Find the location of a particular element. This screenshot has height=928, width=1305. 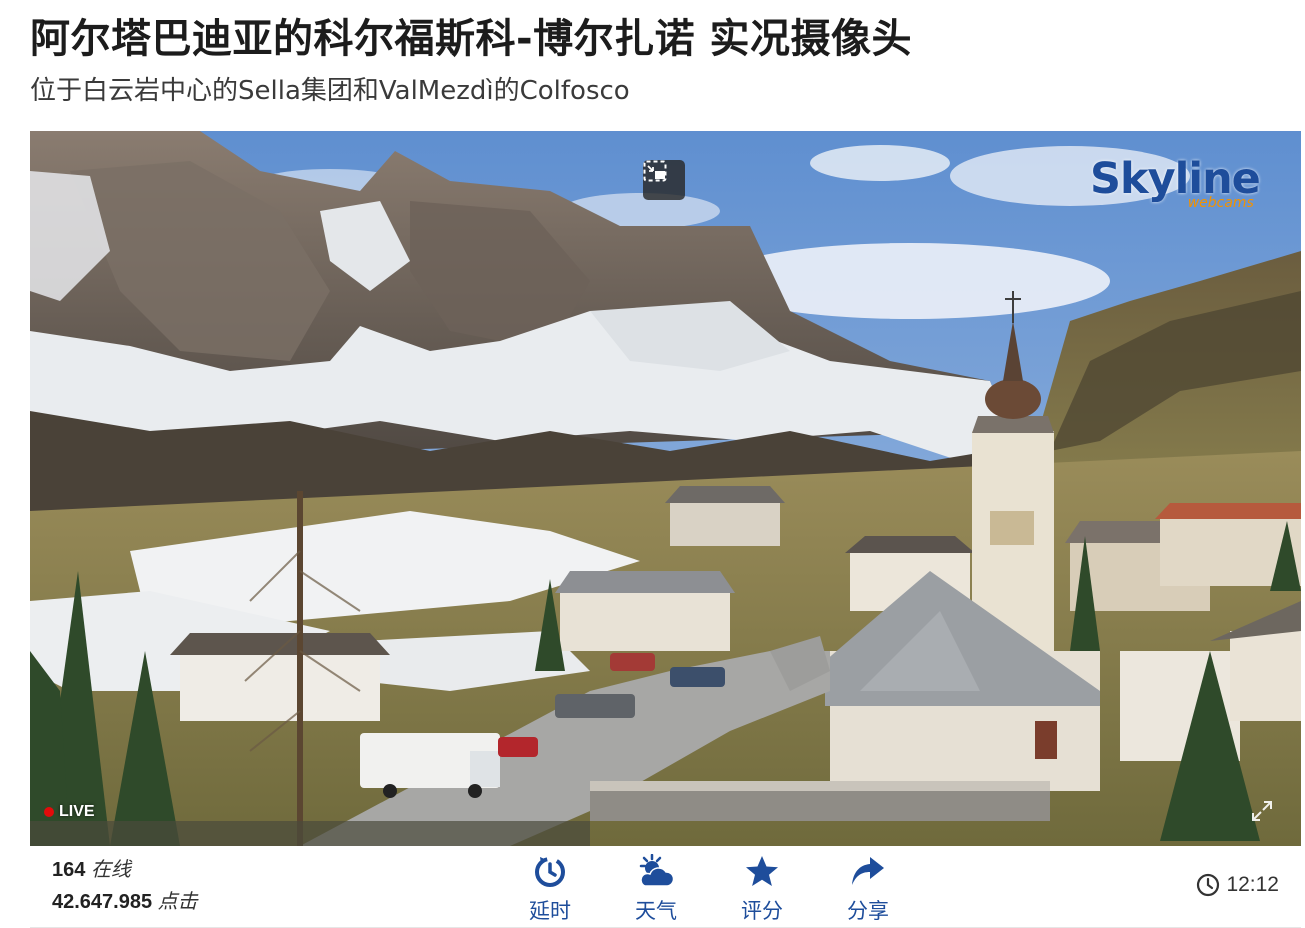

live-label: LIVE is located at coordinates (77, 811).